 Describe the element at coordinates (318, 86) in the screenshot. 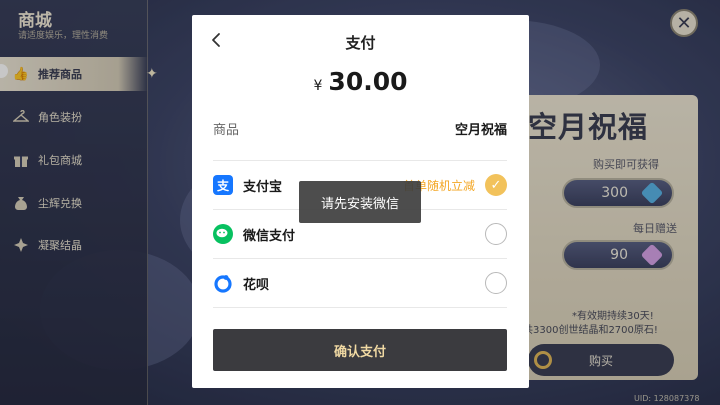

I see `currency-symbol: ¥` at that location.